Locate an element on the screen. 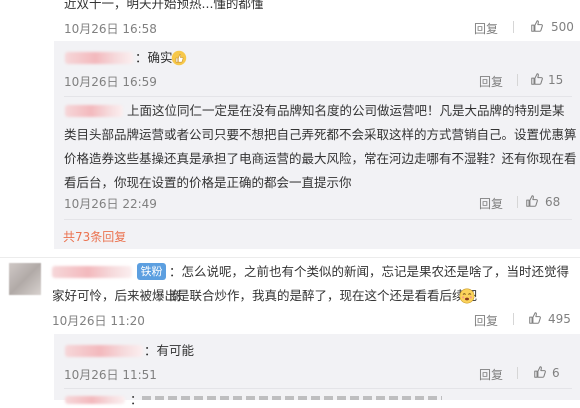 This screenshot has height=408, width=580. reply-text-line: 上面这位同仁一定是在没有品牌知名度的公司做运营吧！凡是大品牌的特别是某 is located at coordinates (346, 110).